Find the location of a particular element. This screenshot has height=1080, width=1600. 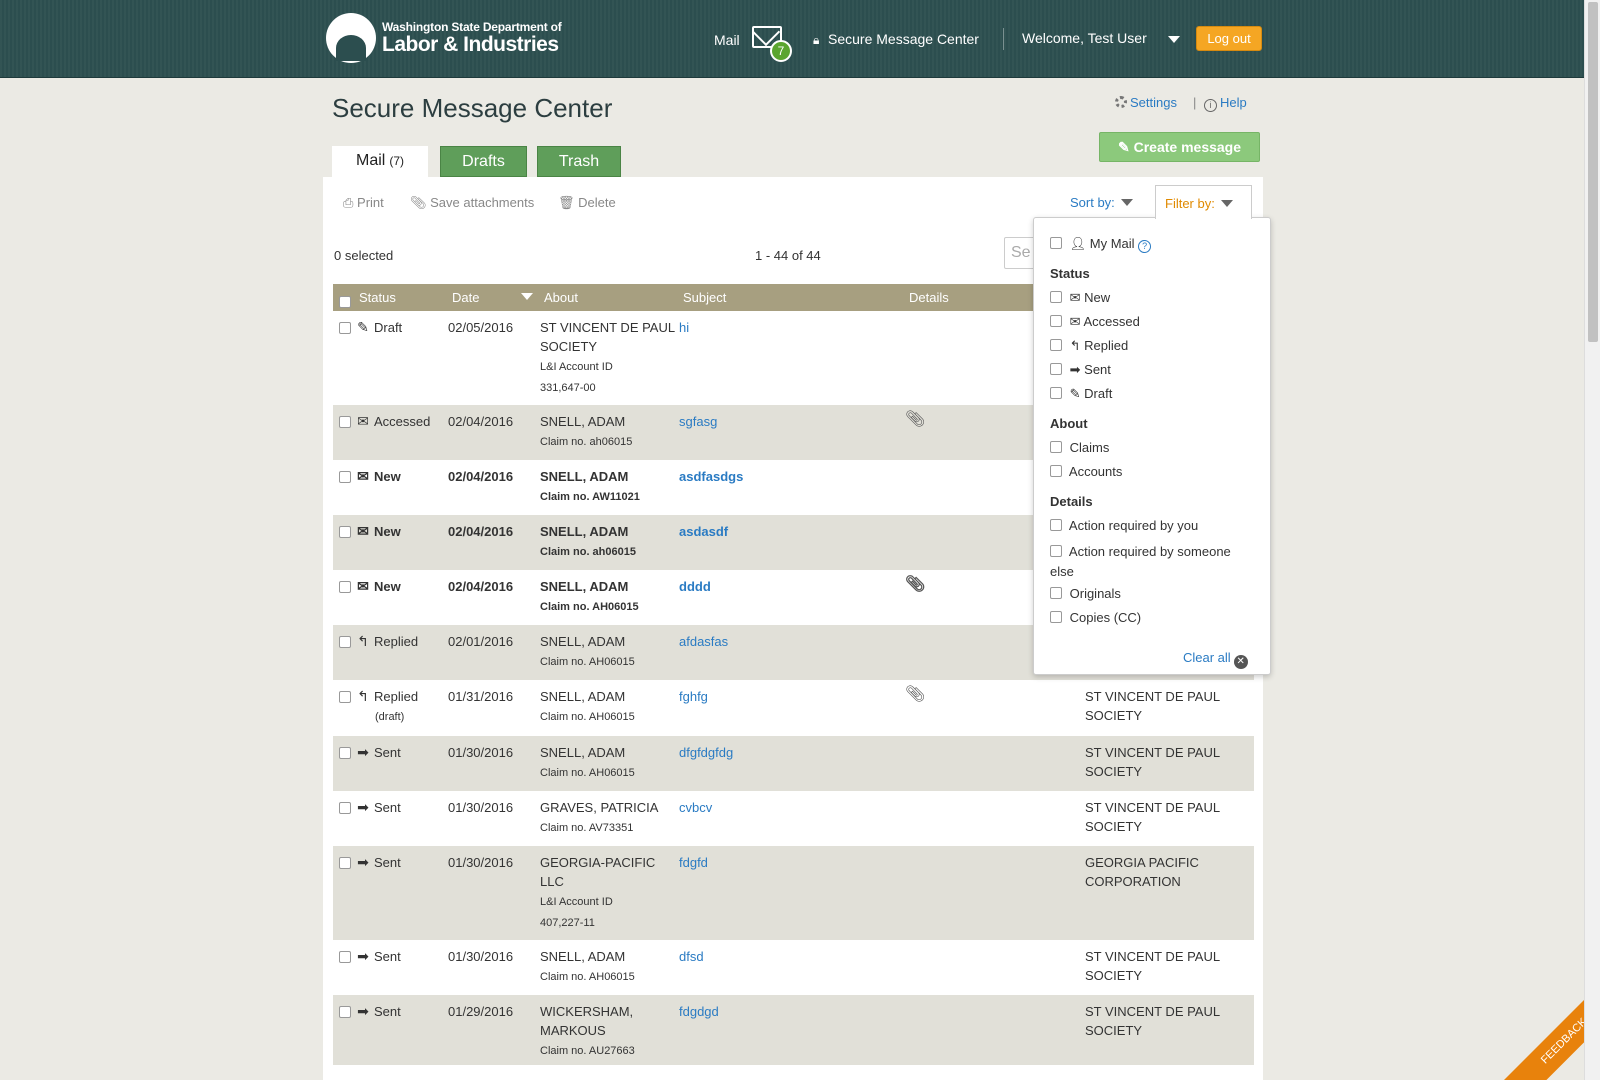

filter-label: New is located at coordinates (1097, 297).